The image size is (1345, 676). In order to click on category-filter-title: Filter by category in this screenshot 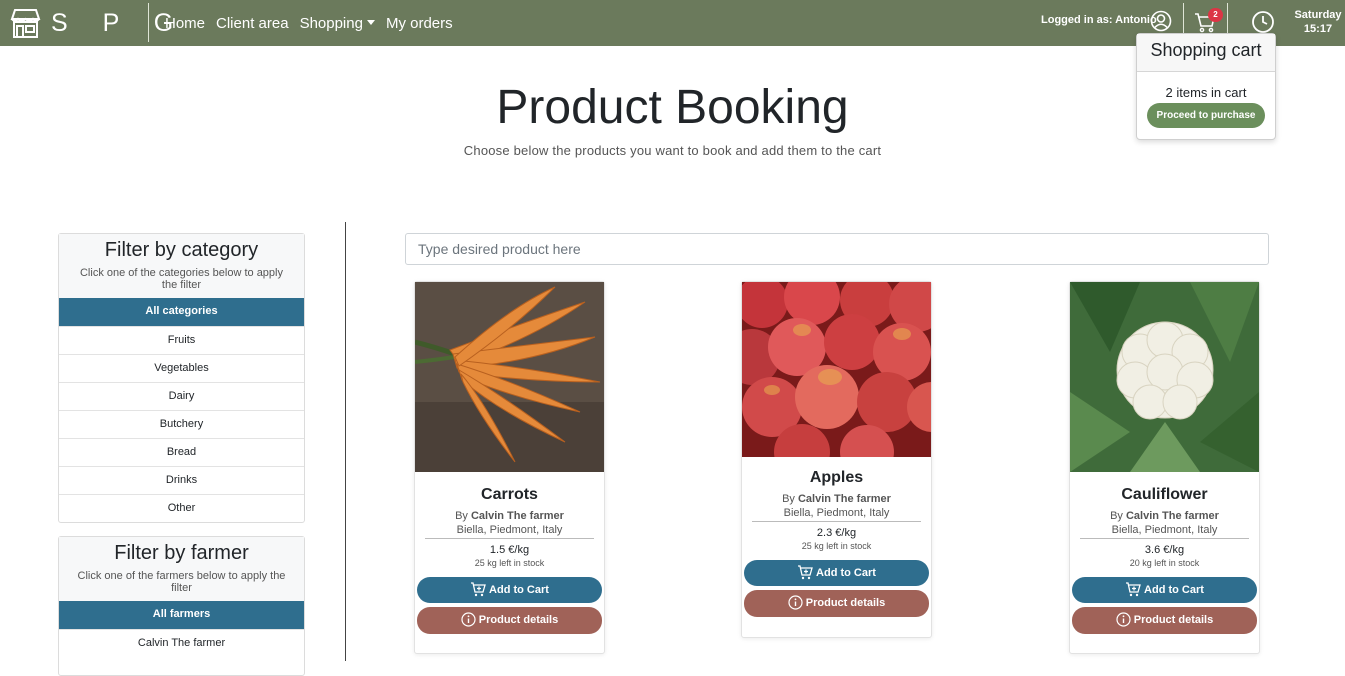, I will do `click(181, 250)`.